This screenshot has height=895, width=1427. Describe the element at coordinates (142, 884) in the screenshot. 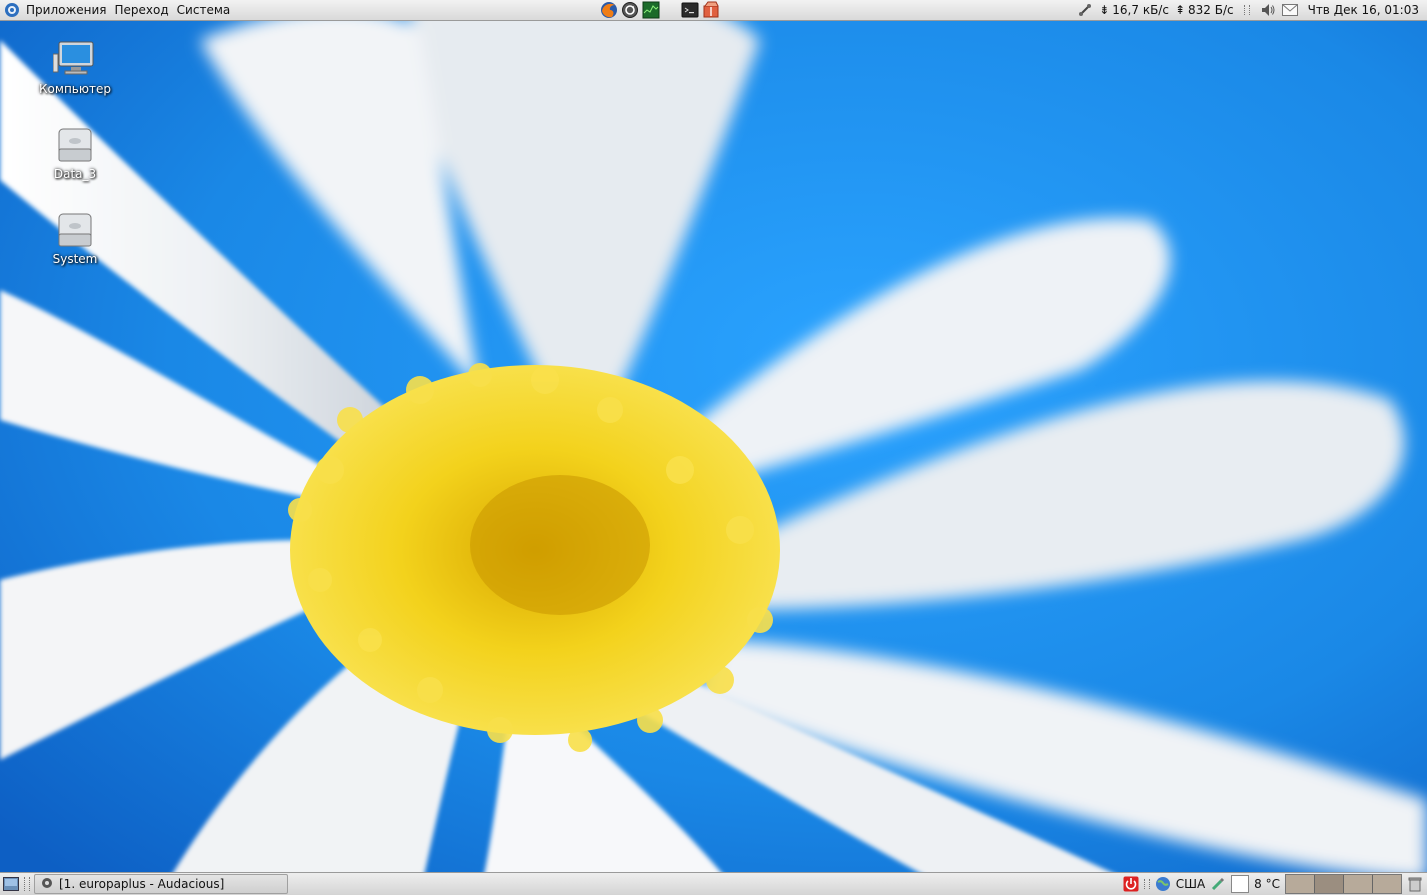

I see `taskbar-window-title: [1. europaplus - Audacious]` at that location.